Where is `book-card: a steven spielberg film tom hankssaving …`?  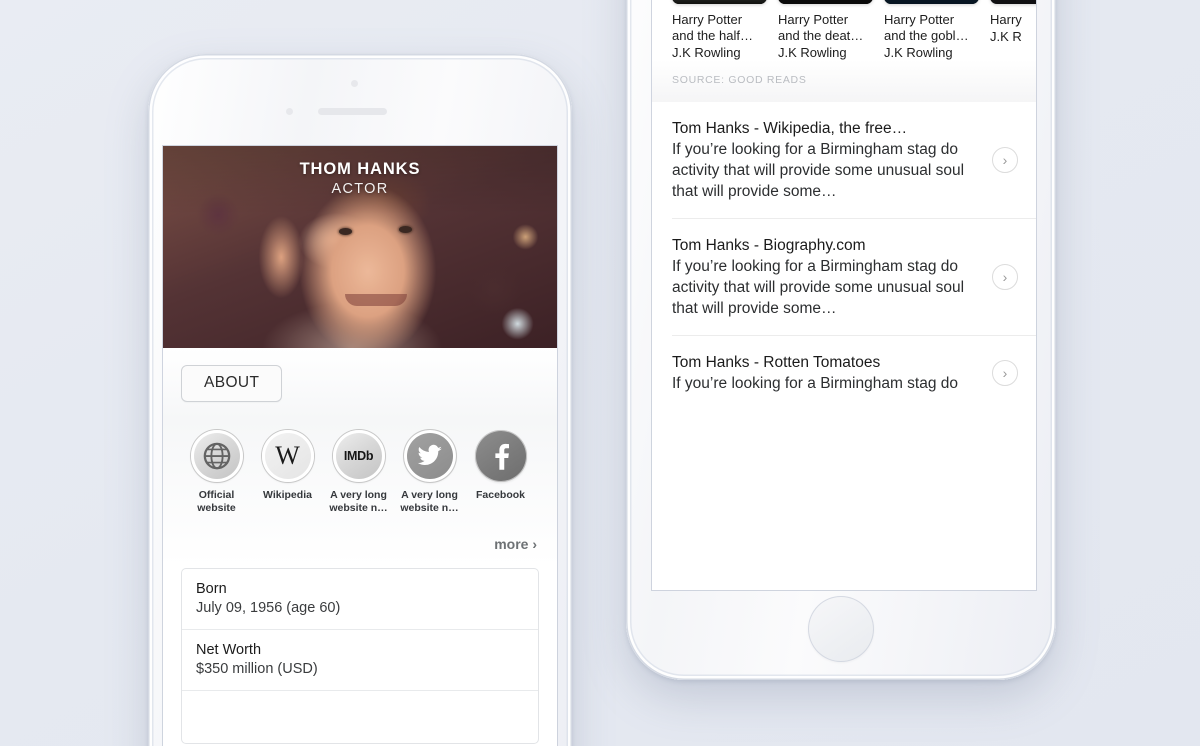 book-card: a steven spielberg film tom hankssaving … is located at coordinates (825, 30).